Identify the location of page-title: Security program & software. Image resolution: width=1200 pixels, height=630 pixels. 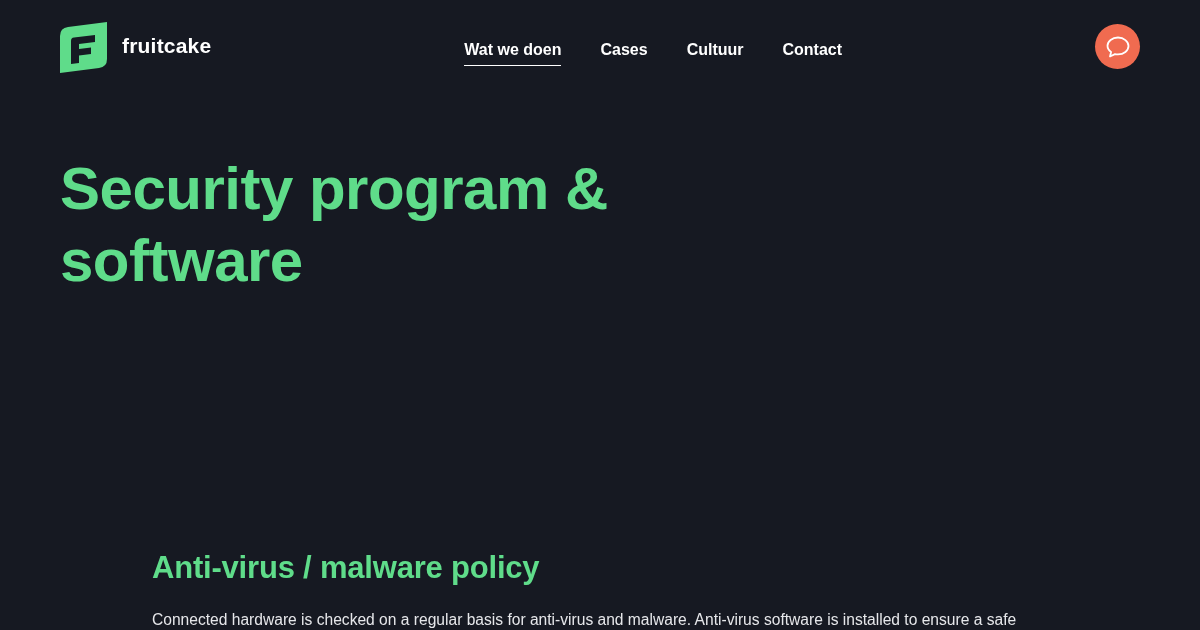
(334, 225).